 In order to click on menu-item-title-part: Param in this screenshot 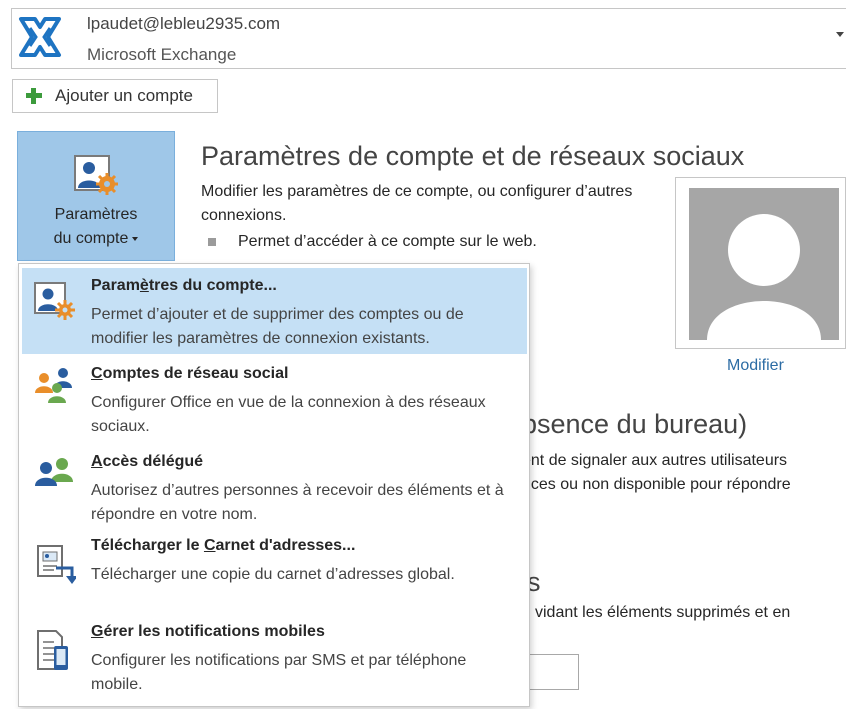, I will do `click(115, 285)`.